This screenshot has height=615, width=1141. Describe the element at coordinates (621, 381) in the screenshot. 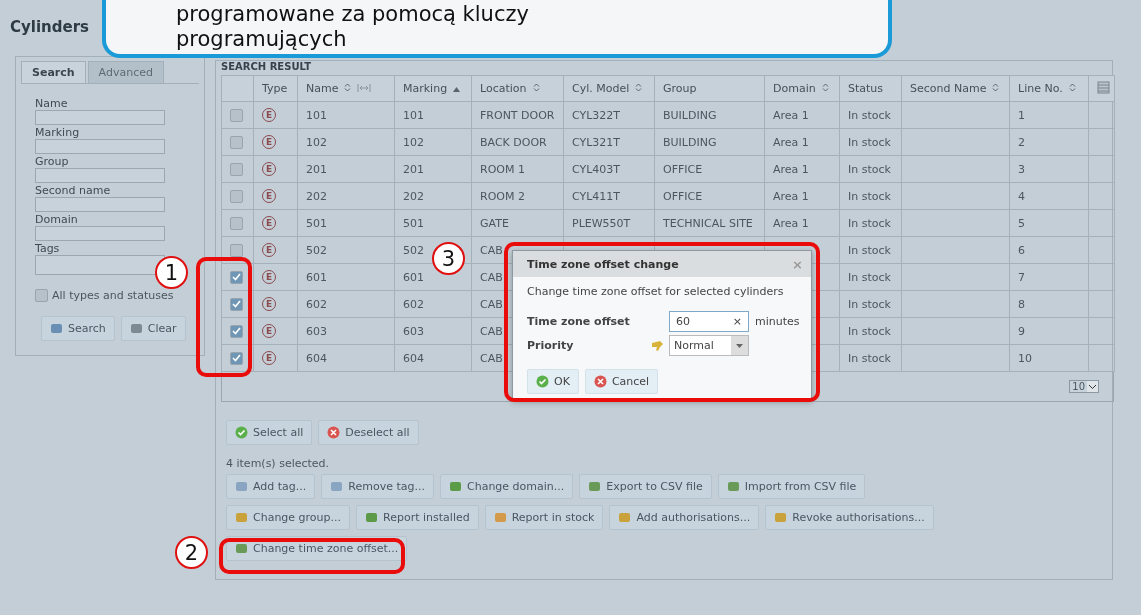

I see `cancel-button: Cancel` at that location.